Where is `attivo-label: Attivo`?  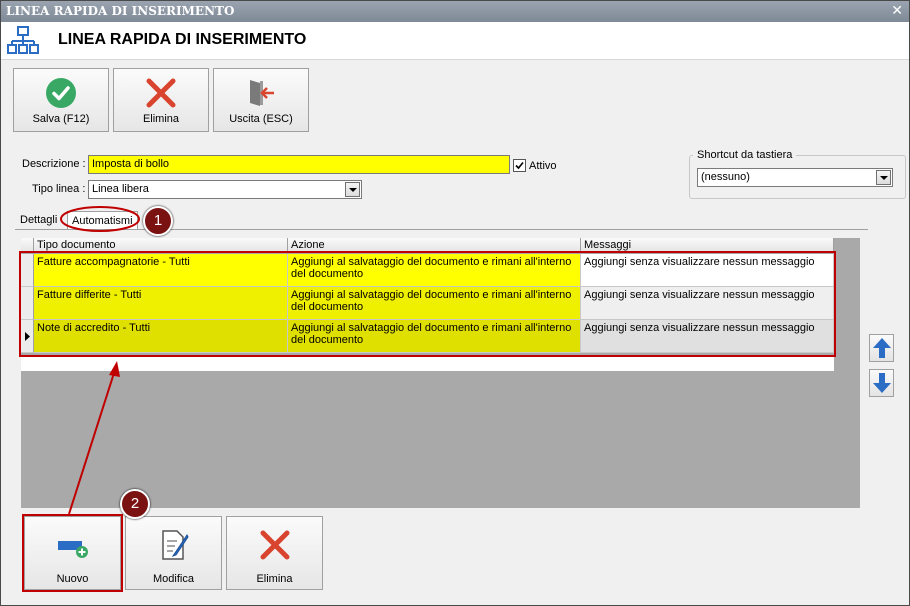 attivo-label: Attivo is located at coordinates (543, 166).